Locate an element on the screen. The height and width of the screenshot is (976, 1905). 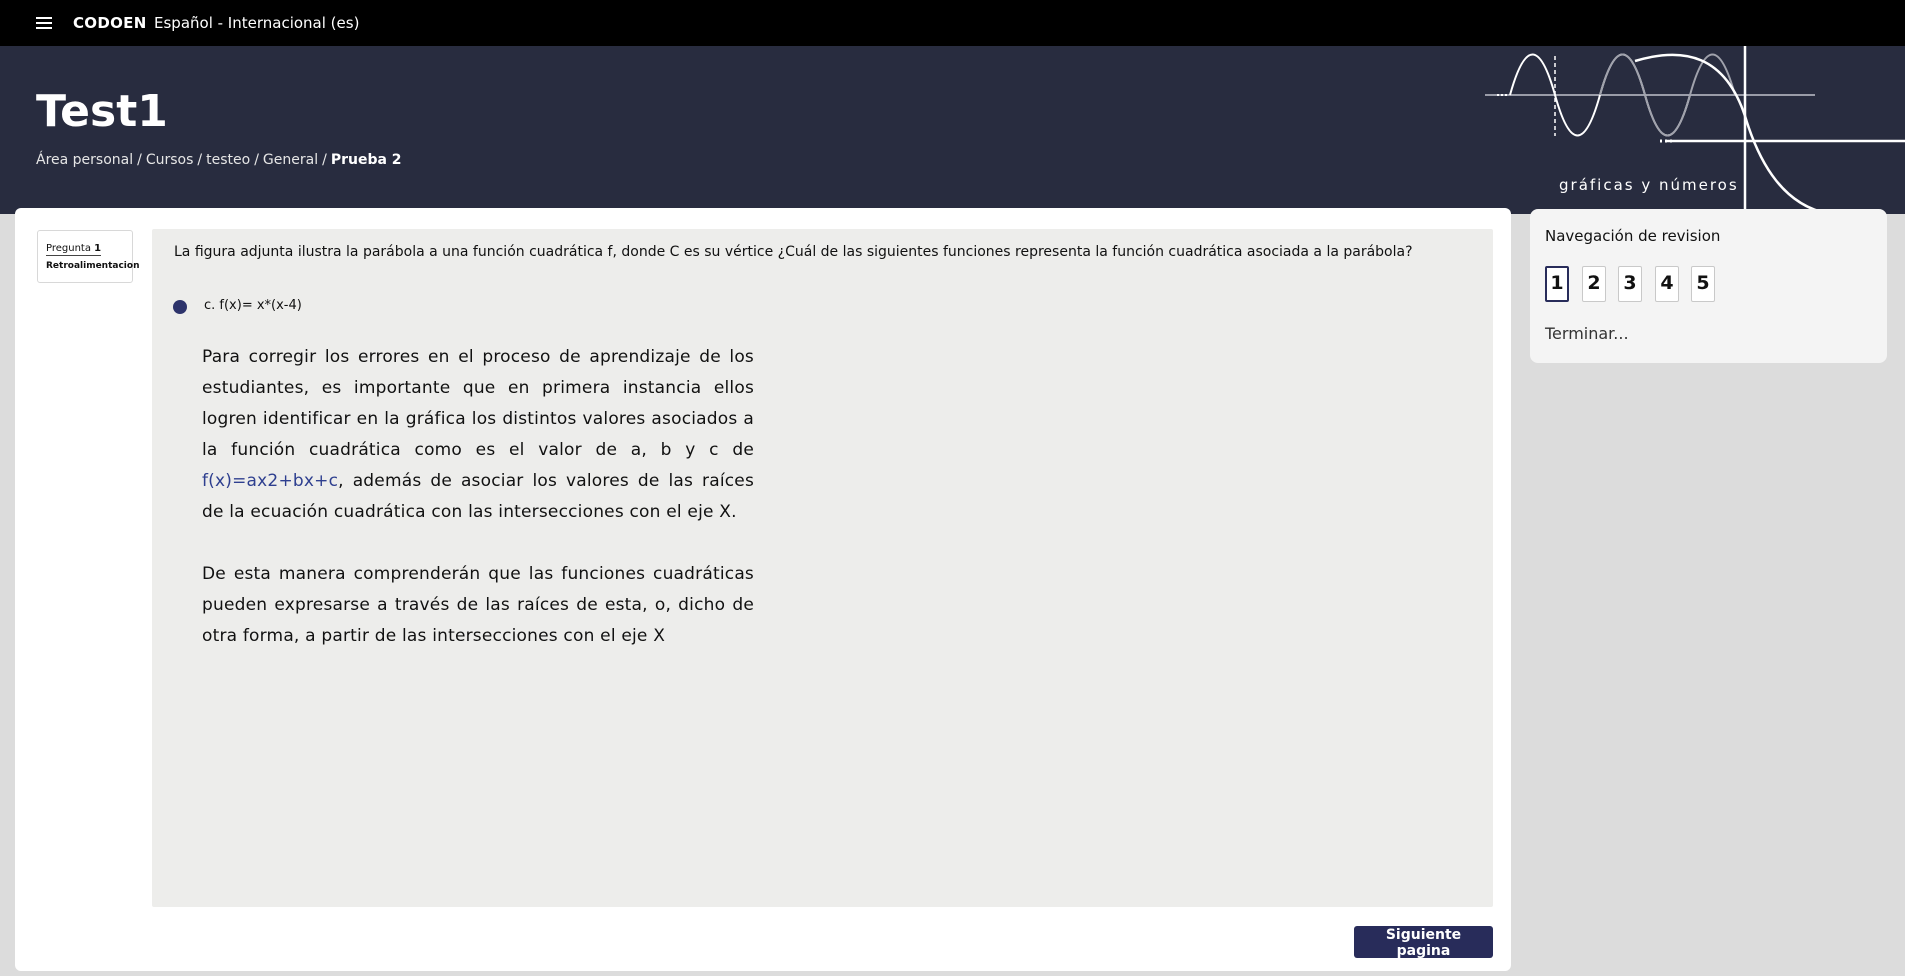
breadcrumb-general: General is located at coordinates (290, 160).